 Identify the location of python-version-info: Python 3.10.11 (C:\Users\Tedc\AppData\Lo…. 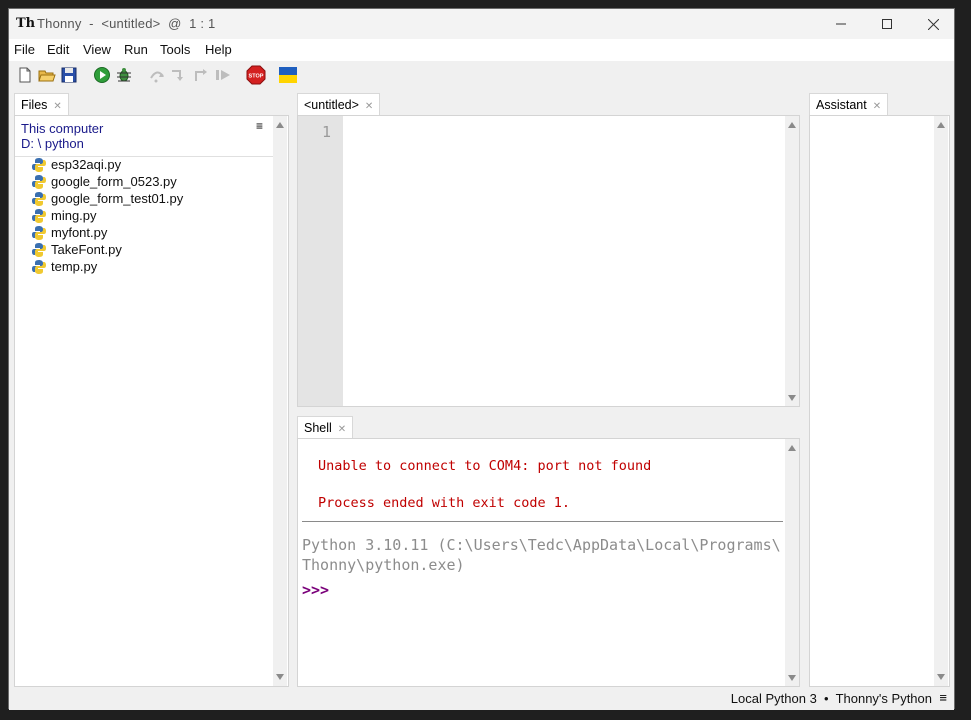
(541, 545).